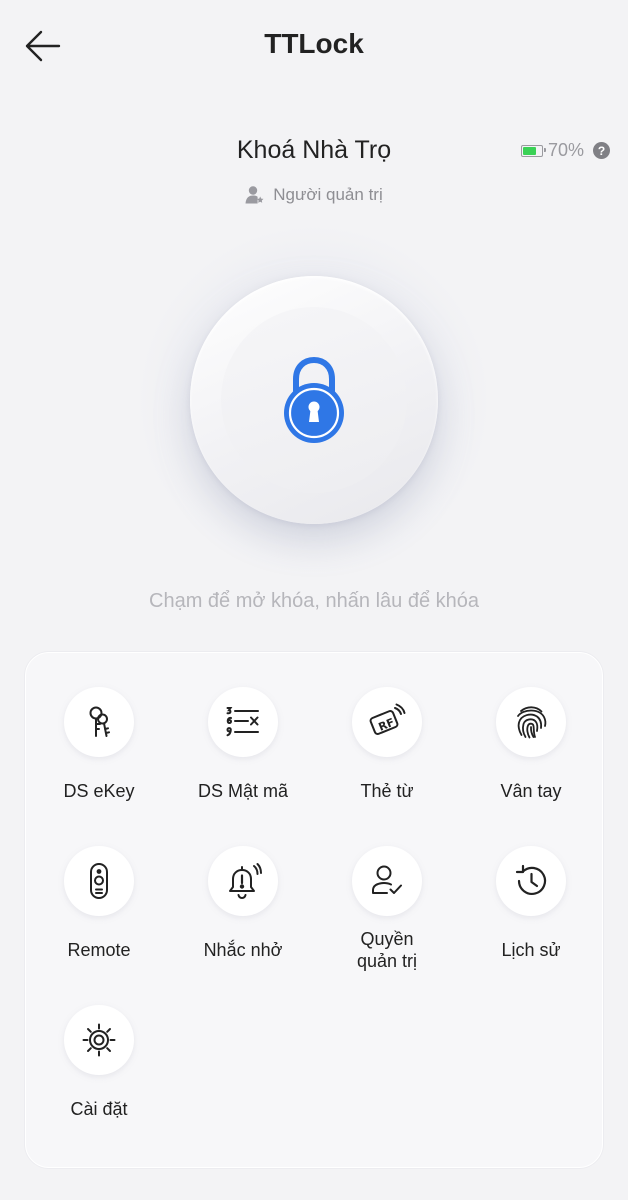 The image size is (628, 1200). What do you see at coordinates (387, 725) in the screenshot?
I see `svg-text: RF` at bounding box center [387, 725].